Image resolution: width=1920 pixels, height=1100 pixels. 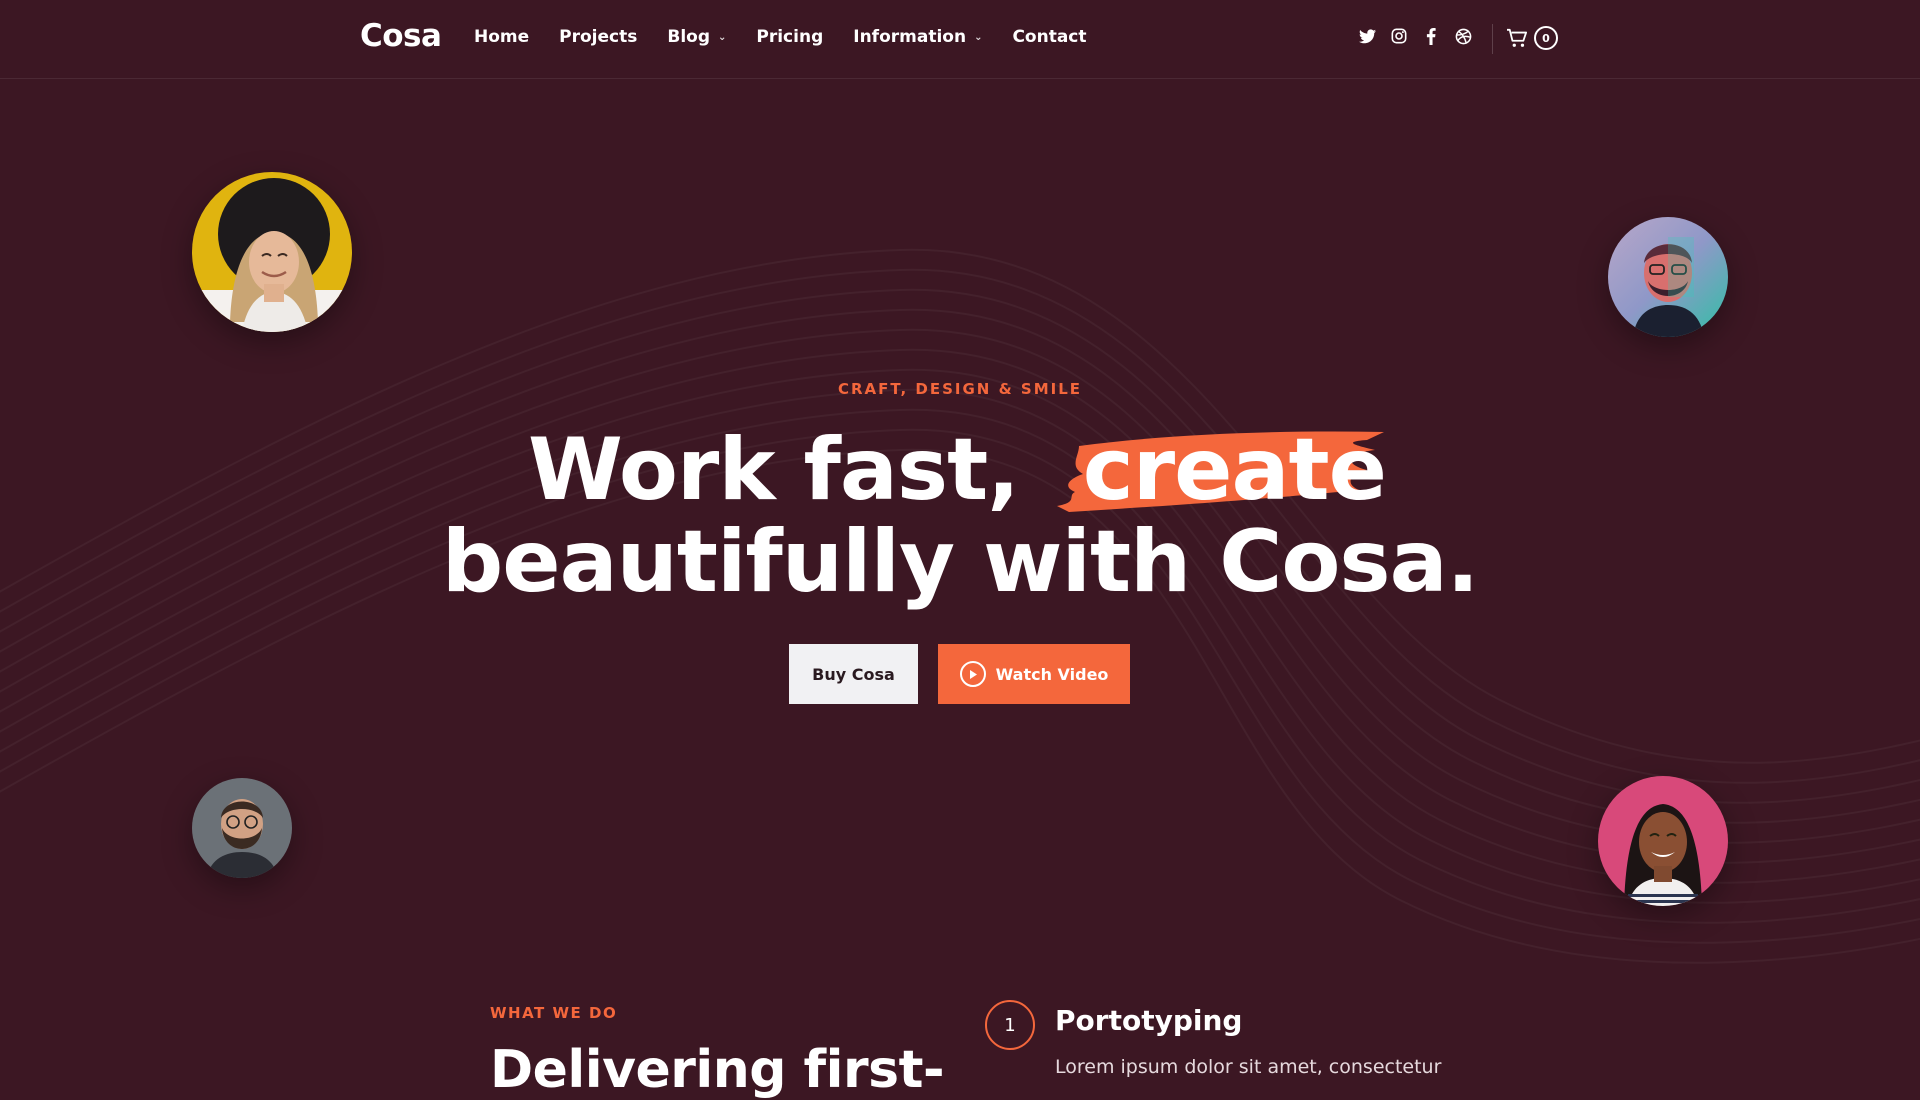 I want to click on nav-item-projects: Projects, so click(x=598, y=37).